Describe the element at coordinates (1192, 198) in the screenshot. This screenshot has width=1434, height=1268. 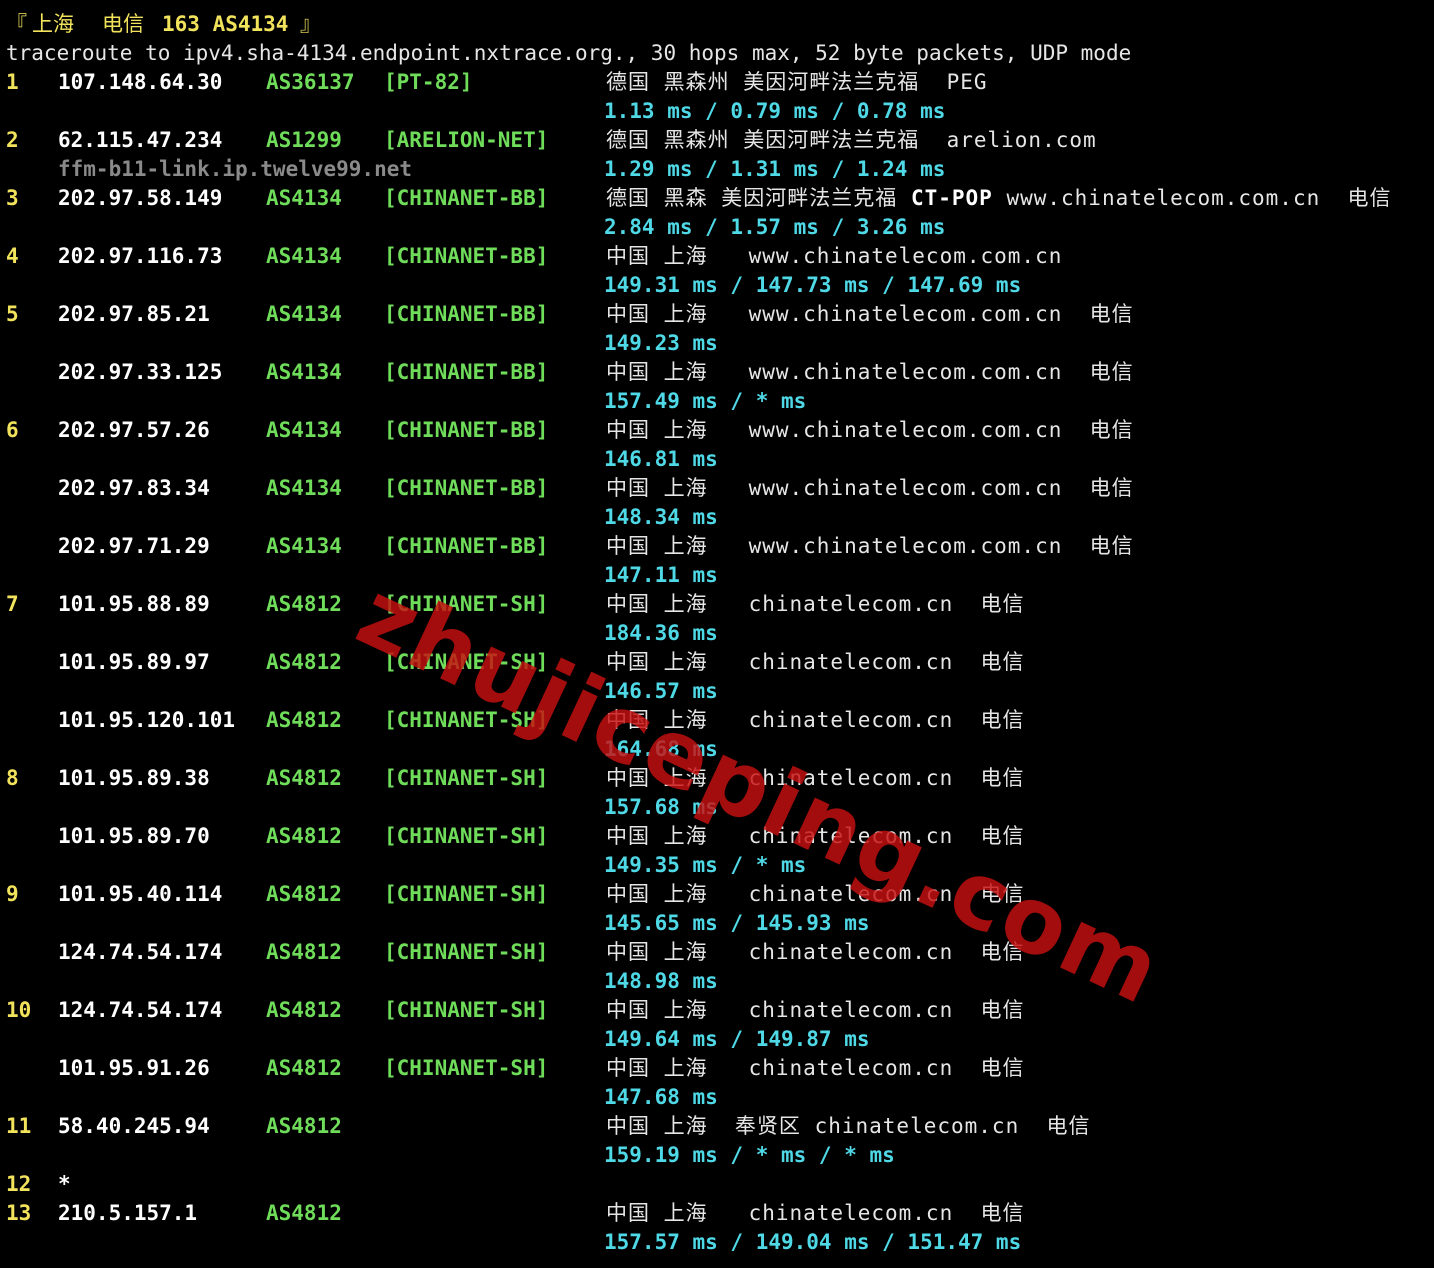
I see `hop-geo-domain: www.chinatelecom.com.cn 电信` at that location.